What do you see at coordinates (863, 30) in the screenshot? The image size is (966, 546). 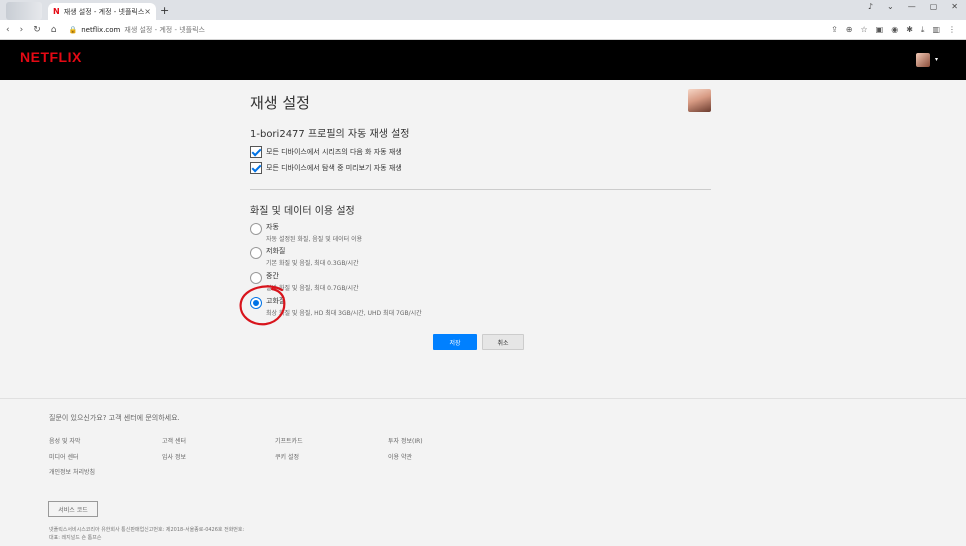 I see `bookmark-star-icon: ☆` at bounding box center [863, 30].